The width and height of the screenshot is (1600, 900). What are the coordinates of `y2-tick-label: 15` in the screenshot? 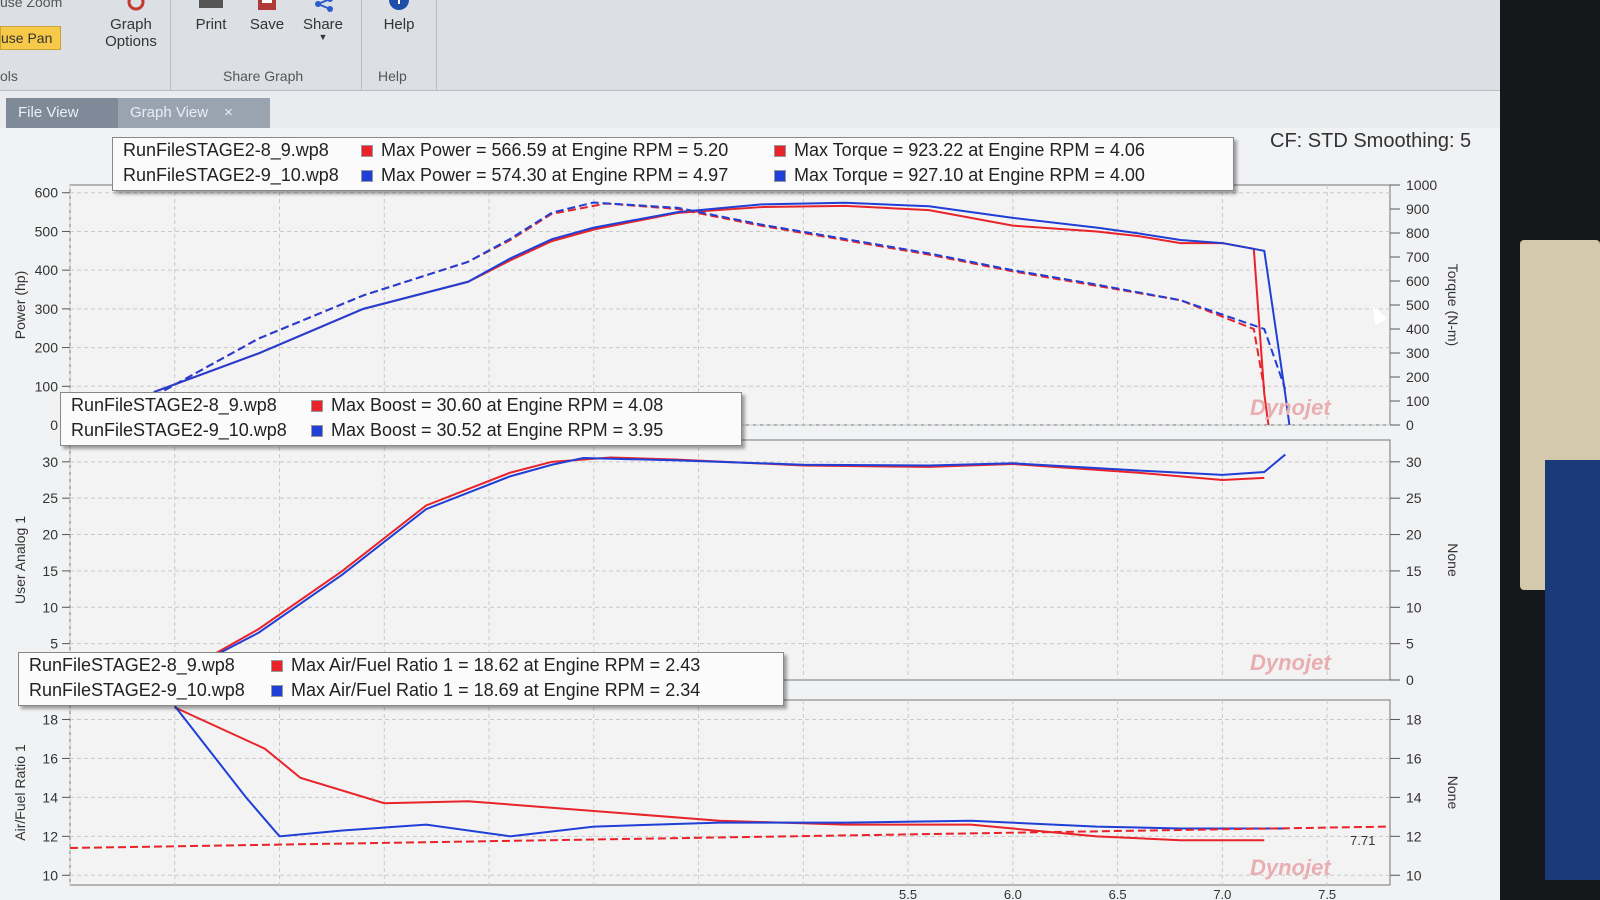 It's located at (1414, 571).